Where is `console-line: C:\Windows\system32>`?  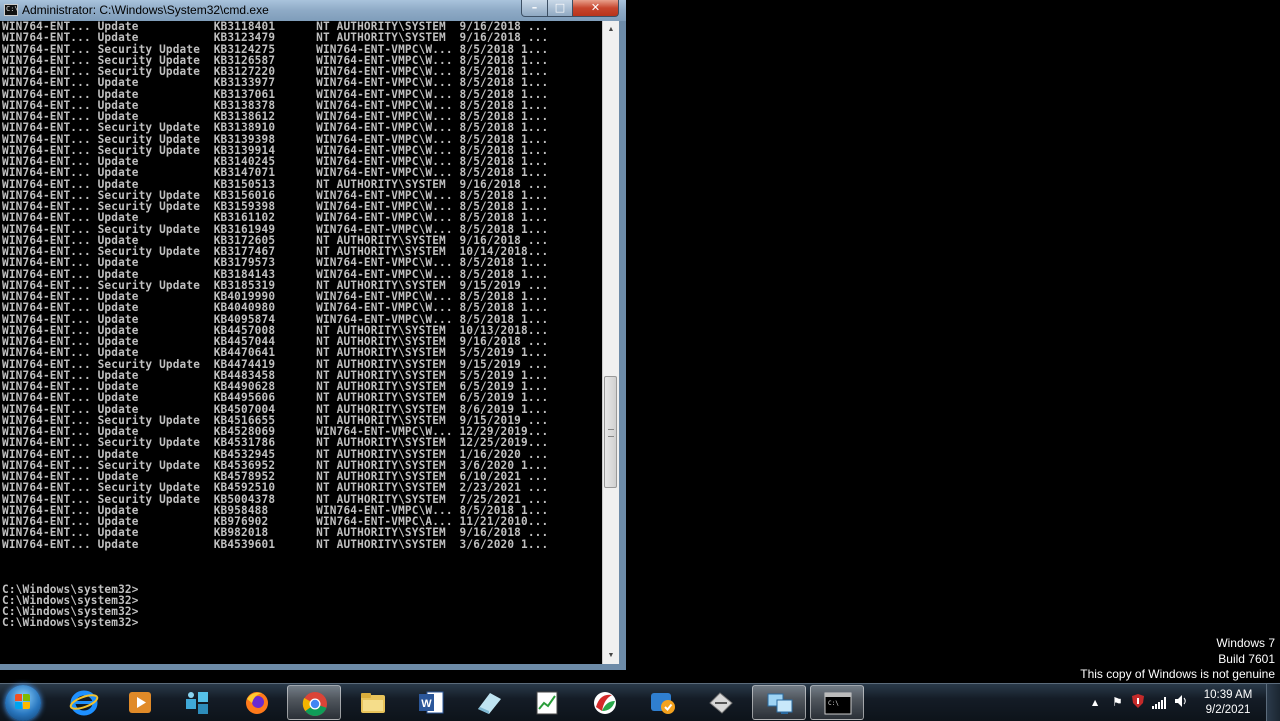 console-line: C:\Windows\system32> is located at coordinates (70, 623).